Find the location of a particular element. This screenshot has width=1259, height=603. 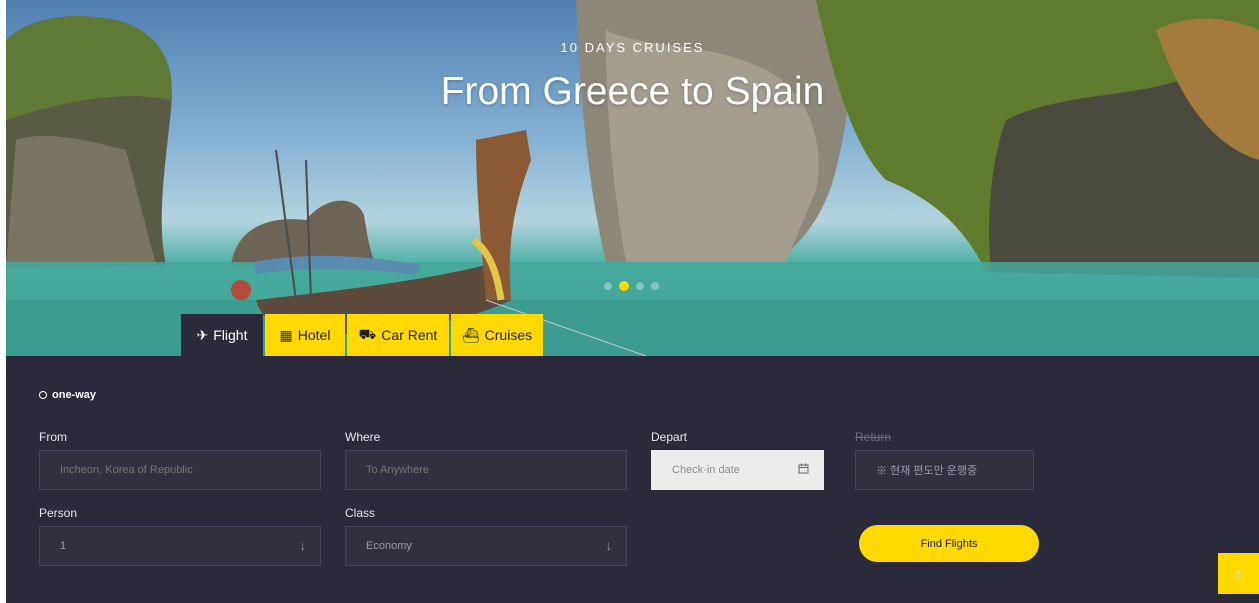

scroll-to-top-button: ↑ is located at coordinates (1238, 573).